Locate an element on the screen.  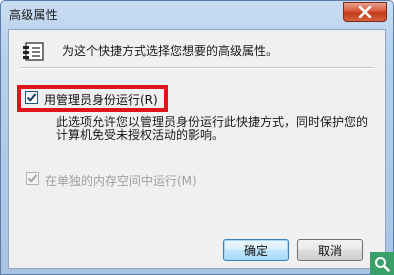
run-as-admin-checkbox is located at coordinates (31, 97).